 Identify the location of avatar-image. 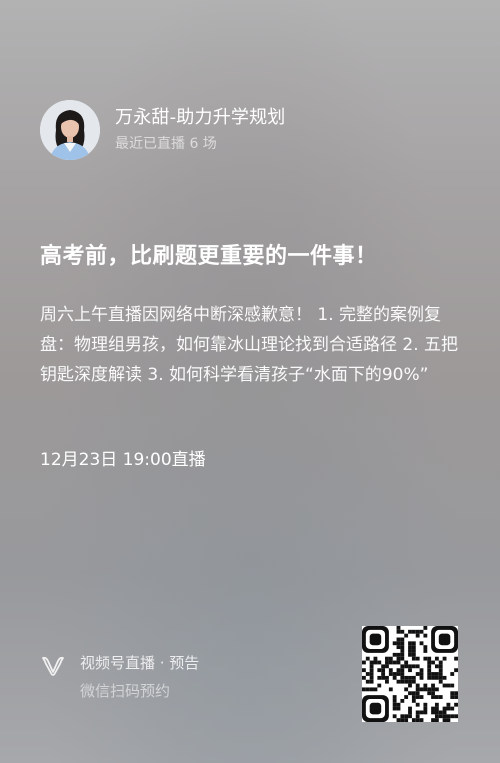
(70, 130).